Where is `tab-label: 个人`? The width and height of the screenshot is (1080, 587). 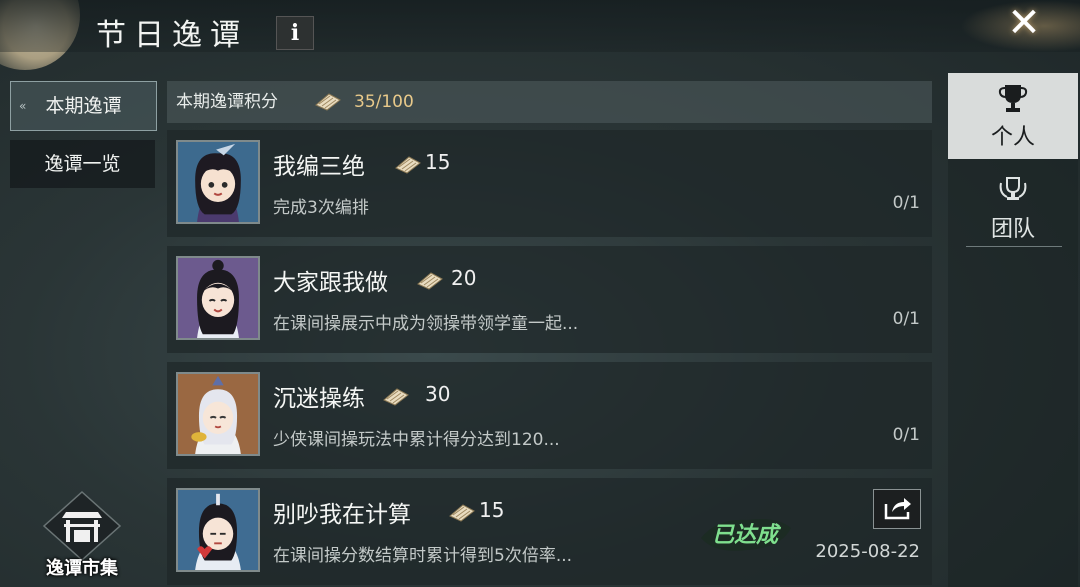 tab-label: 个人 is located at coordinates (1012, 137).